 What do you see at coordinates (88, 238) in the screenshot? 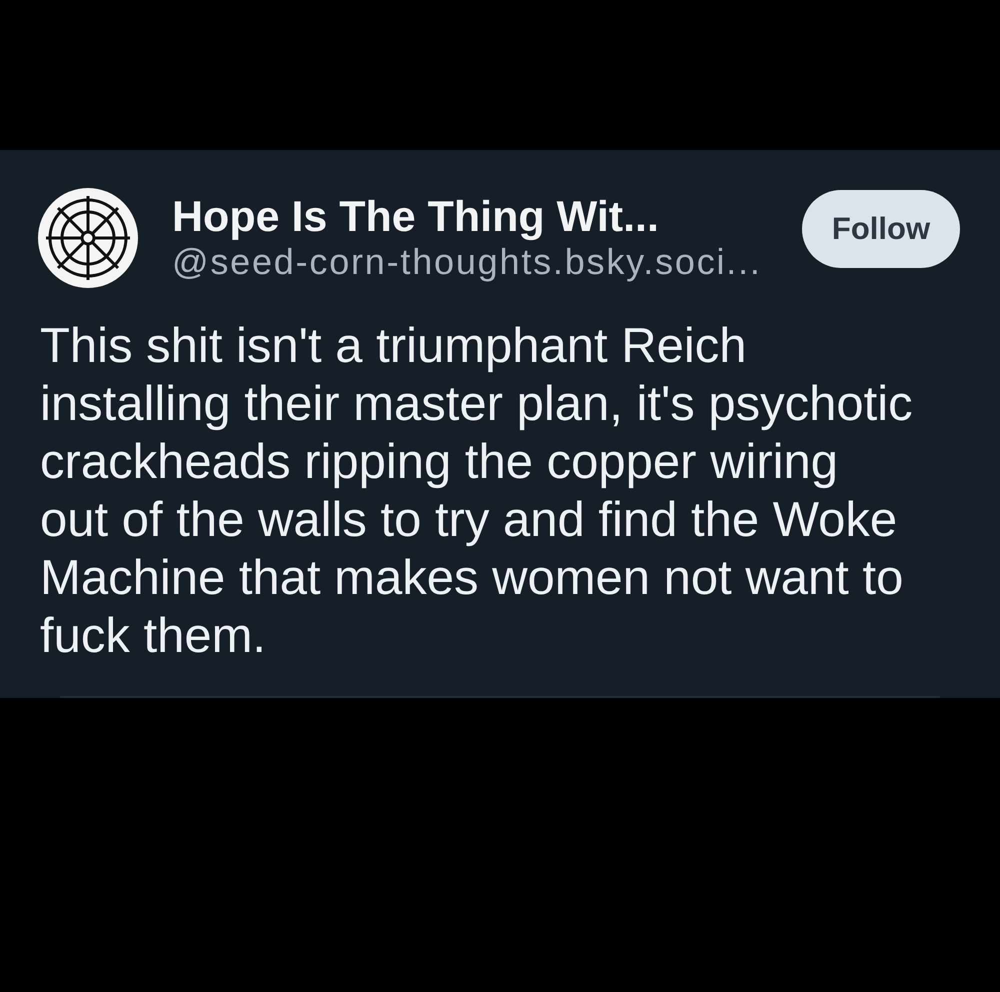
I see `wheel-avatar-icon` at bounding box center [88, 238].